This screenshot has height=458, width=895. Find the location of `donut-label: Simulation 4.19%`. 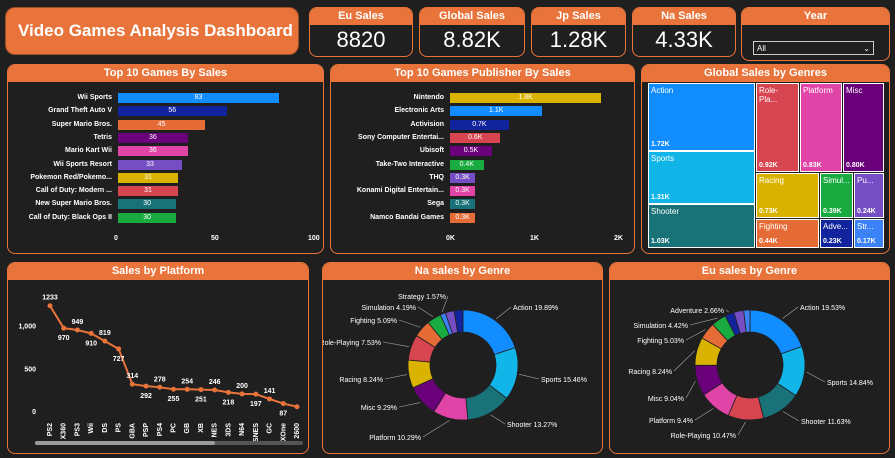

donut-label: Simulation 4.19% is located at coordinates (389, 308).